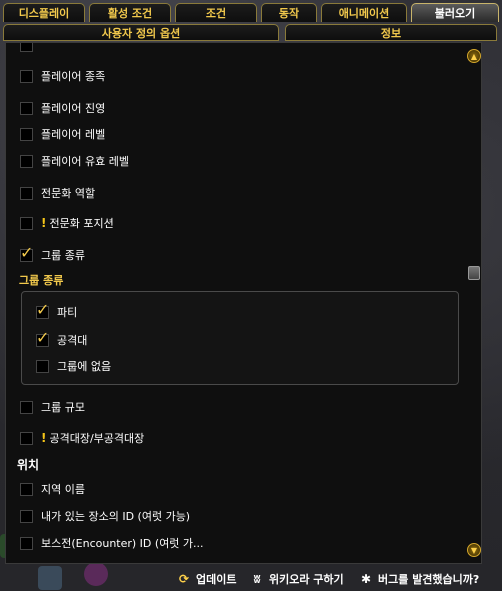 This screenshot has width=502, height=591. I want to click on option-group-type: ✓ 그룹 종류, so click(52, 254).